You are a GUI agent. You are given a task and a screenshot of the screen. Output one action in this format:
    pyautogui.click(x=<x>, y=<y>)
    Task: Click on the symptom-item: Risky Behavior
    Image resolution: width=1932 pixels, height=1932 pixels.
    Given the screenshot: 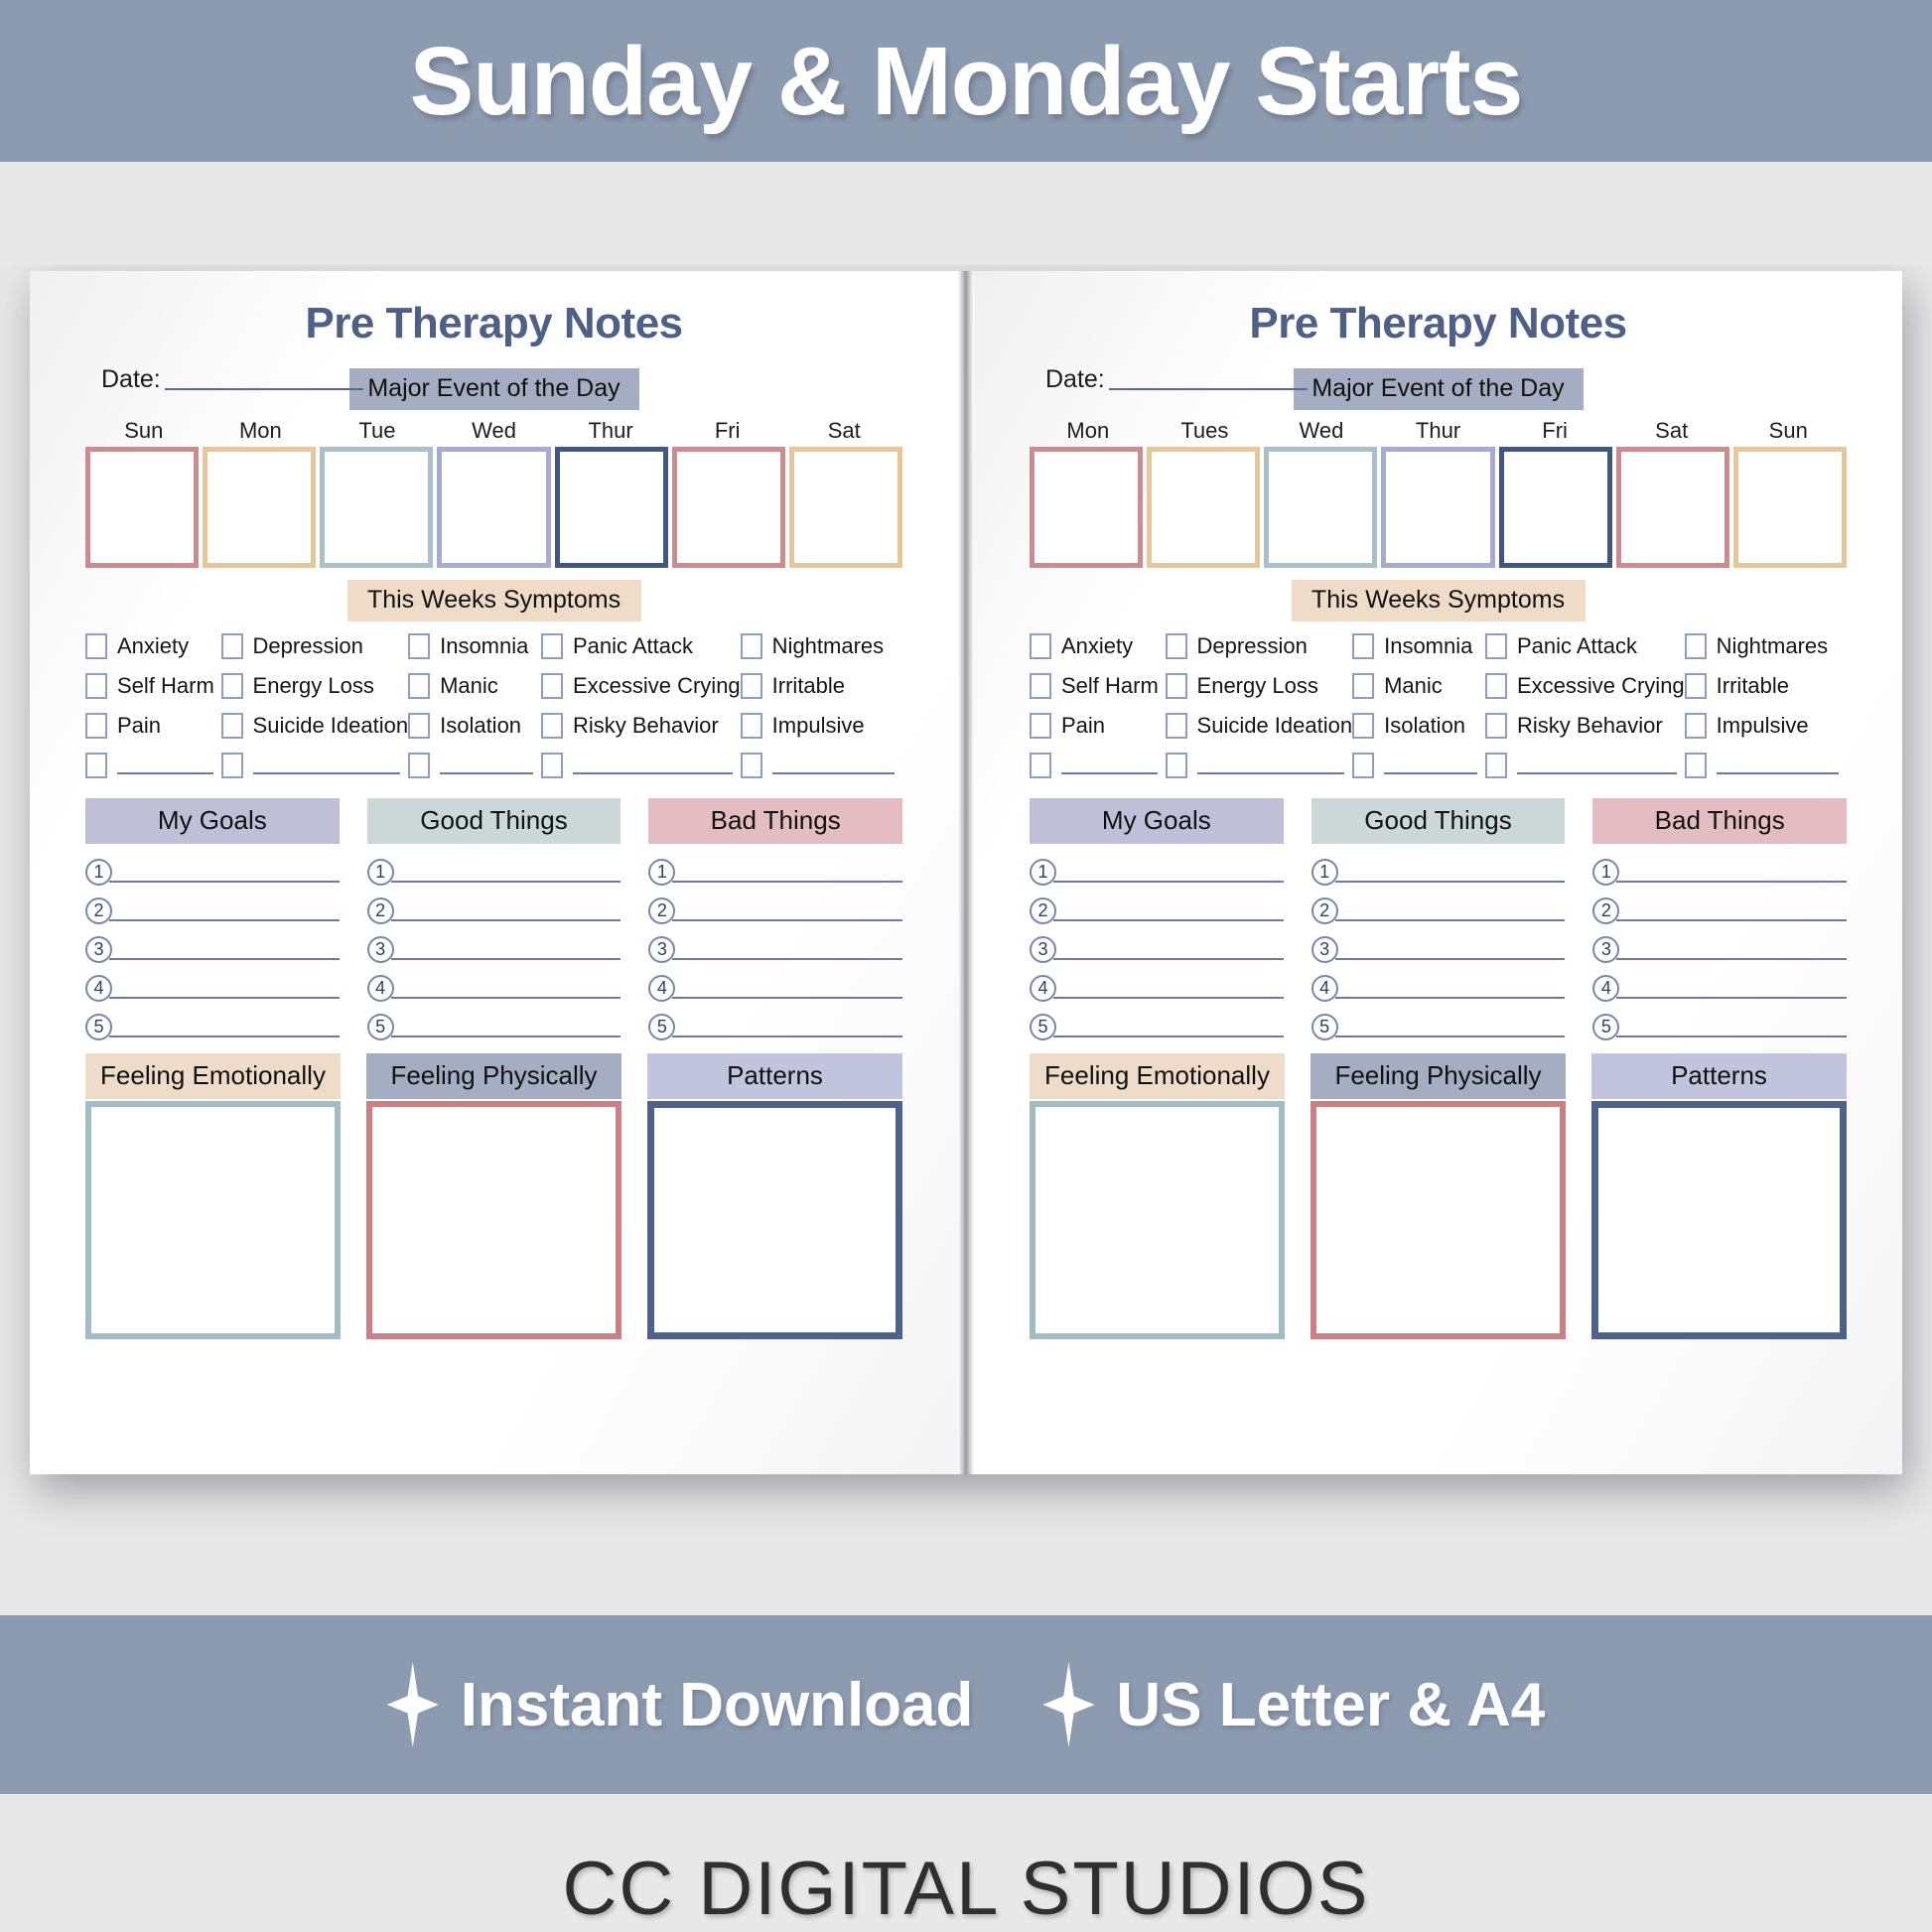 What is the action you would take?
    pyautogui.click(x=641, y=726)
    